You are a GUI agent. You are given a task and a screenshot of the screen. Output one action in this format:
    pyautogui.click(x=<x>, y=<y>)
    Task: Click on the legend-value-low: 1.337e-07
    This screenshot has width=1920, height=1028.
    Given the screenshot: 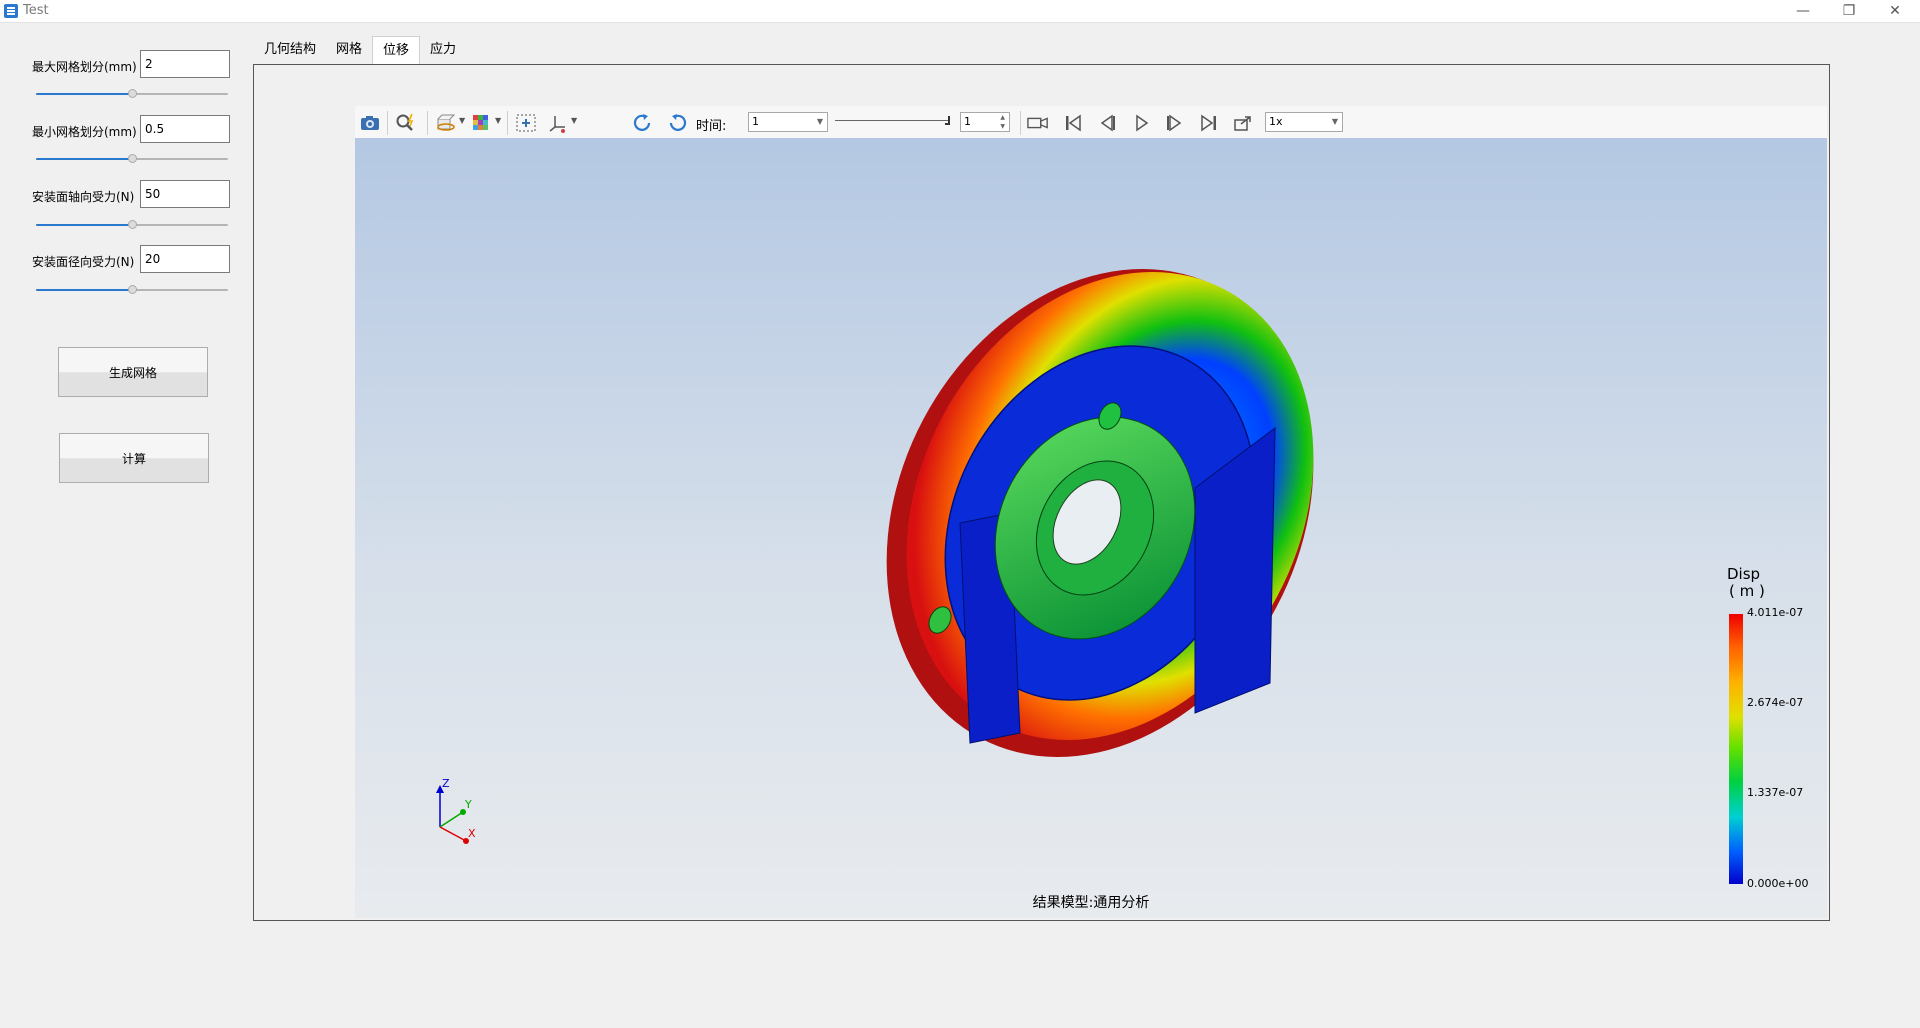 What is the action you would take?
    pyautogui.click(x=1775, y=792)
    